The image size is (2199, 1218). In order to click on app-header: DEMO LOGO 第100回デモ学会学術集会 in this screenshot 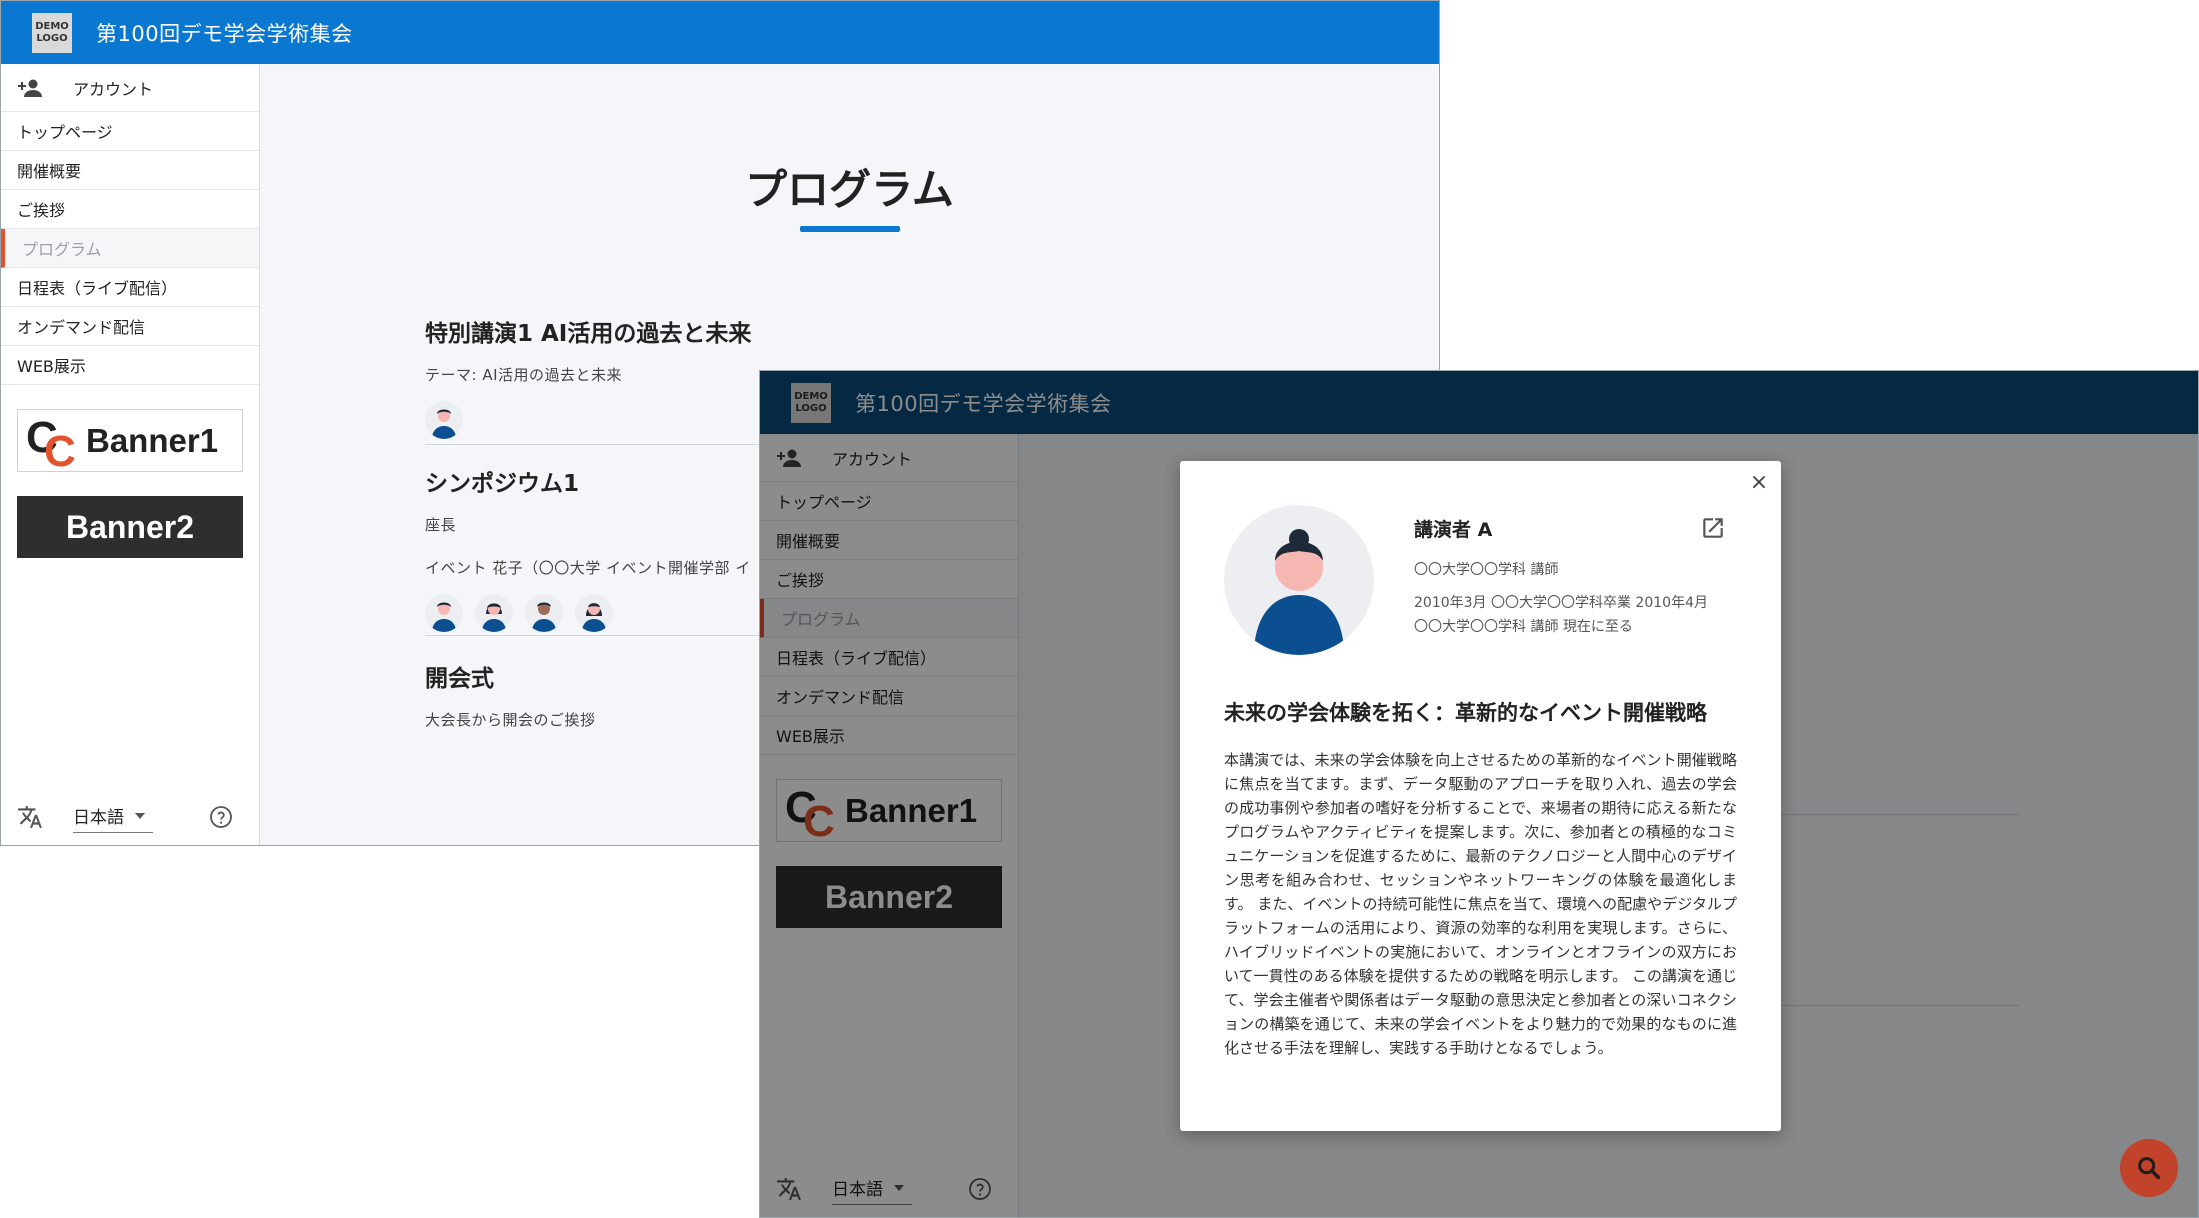, I will do `click(720, 32)`.